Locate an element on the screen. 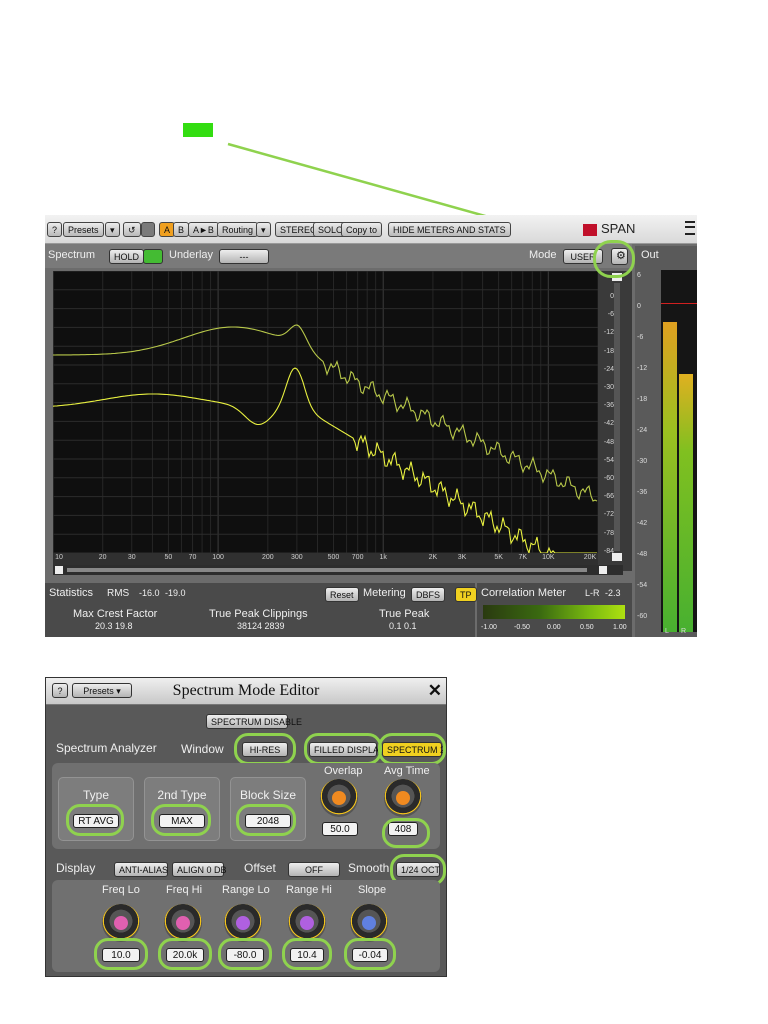 This screenshot has width=768, height=1024. correlation-title: Correlation Meter is located at coordinates (523, 593).